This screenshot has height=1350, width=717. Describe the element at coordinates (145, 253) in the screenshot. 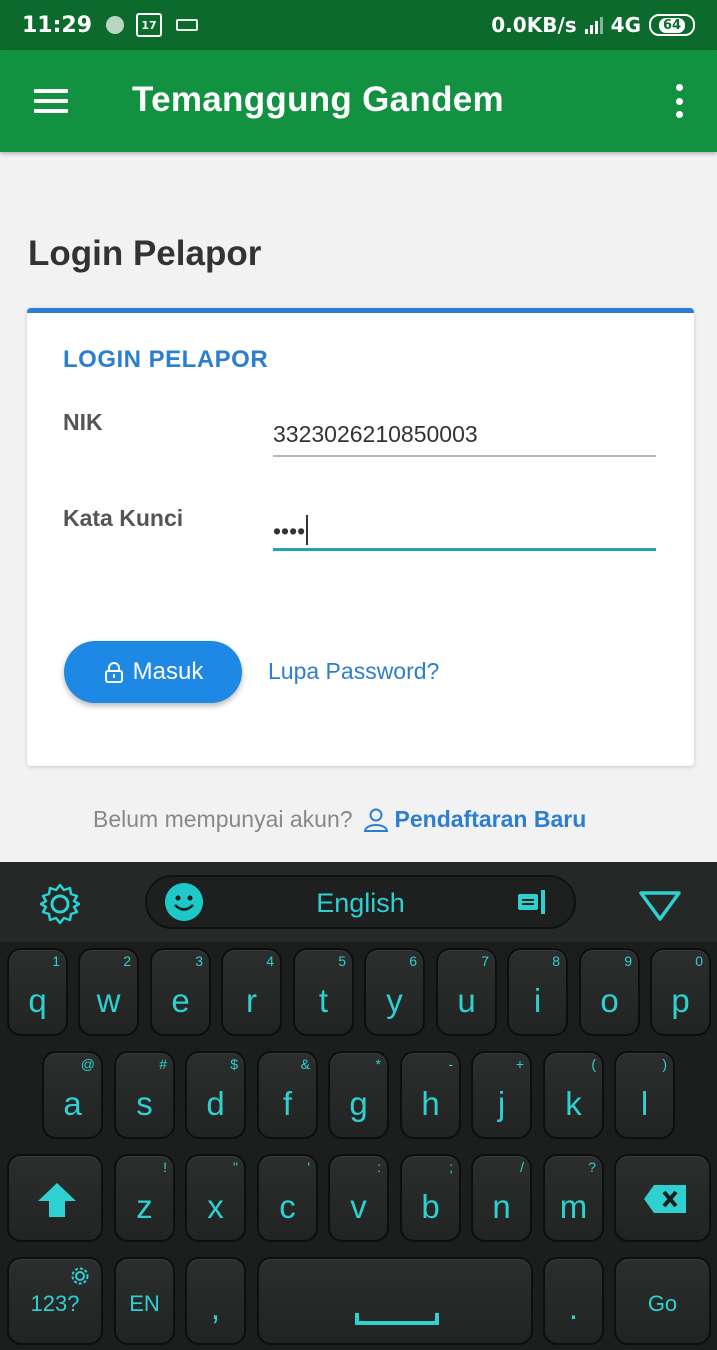

I see `page-title: Login Pelapor` at that location.